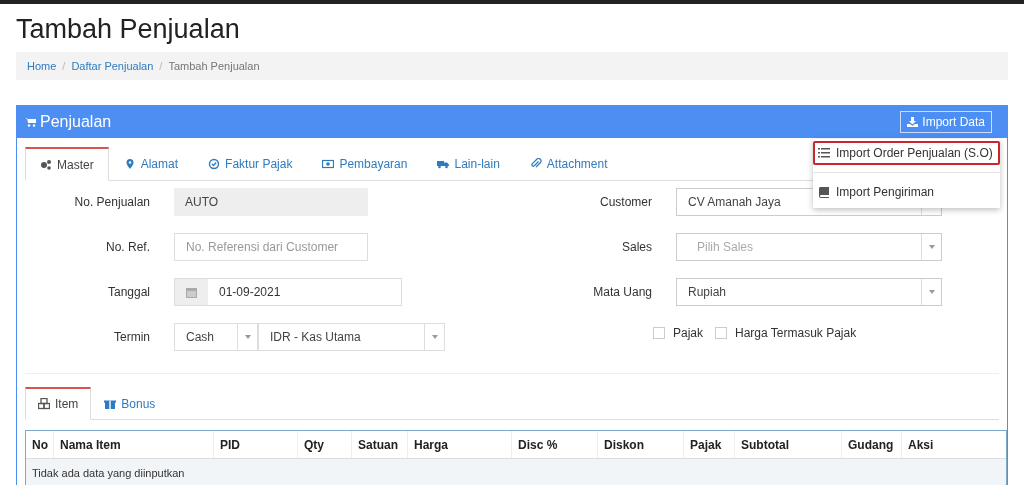 The height and width of the screenshot is (485, 1024). What do you see at coordinates (380, 444) in the screenshot?
I see `column-header: Satuan` at bounding box center [380, 444].